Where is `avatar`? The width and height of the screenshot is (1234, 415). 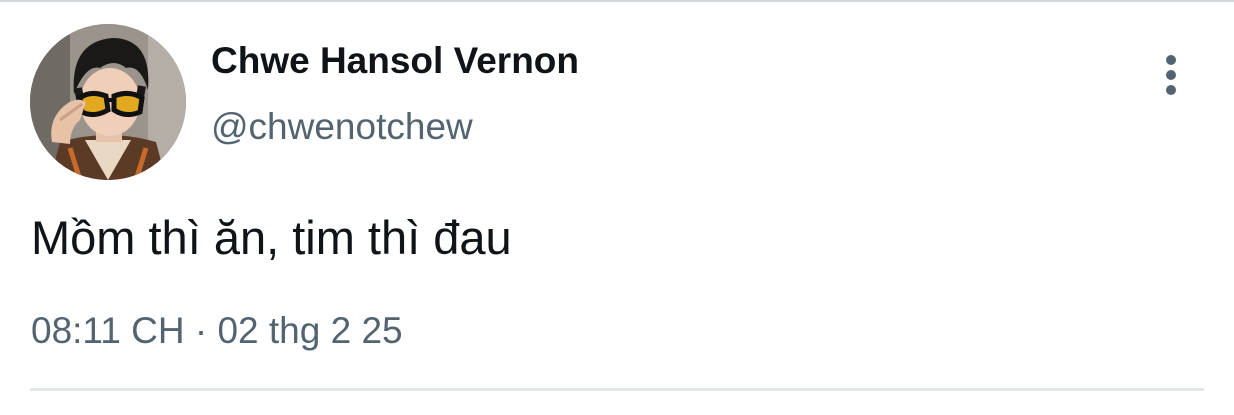 avatar is located at coordinates (108, 102).